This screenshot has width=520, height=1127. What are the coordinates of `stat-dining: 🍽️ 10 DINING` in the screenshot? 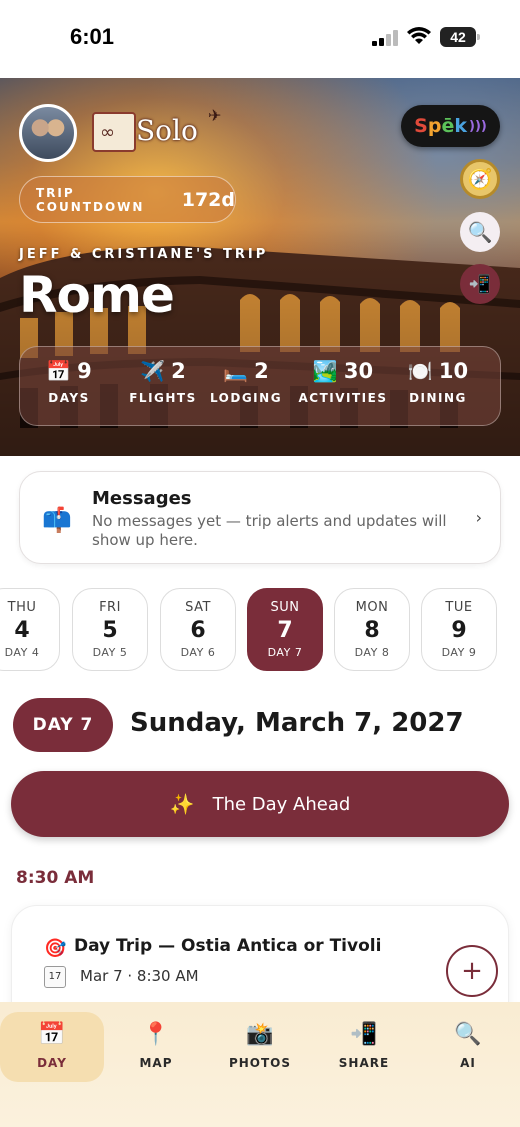 It's located at (438, 382).